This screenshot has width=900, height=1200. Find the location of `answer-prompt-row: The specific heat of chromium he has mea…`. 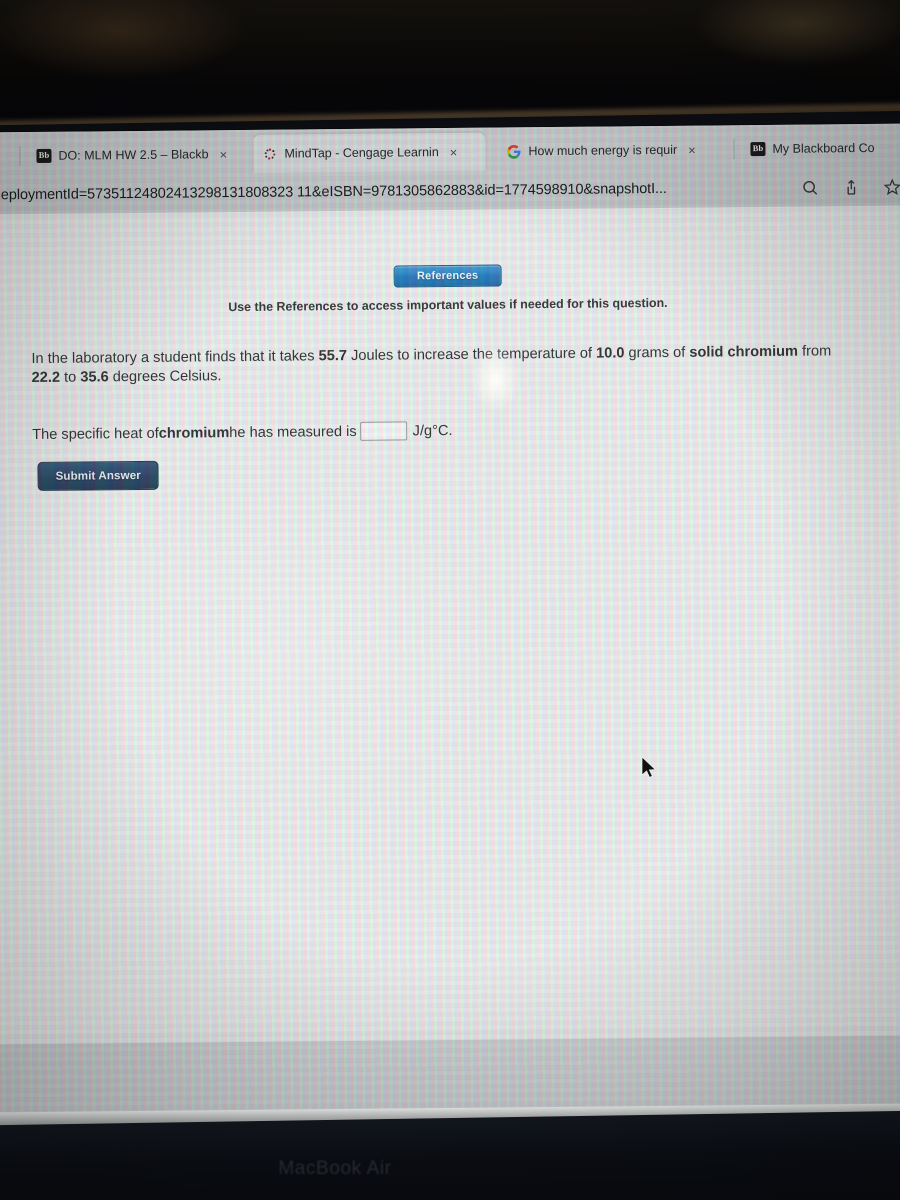

answer-prompt-row: The specific heat of chromium he has mea… is located at coordinates (432, 431).